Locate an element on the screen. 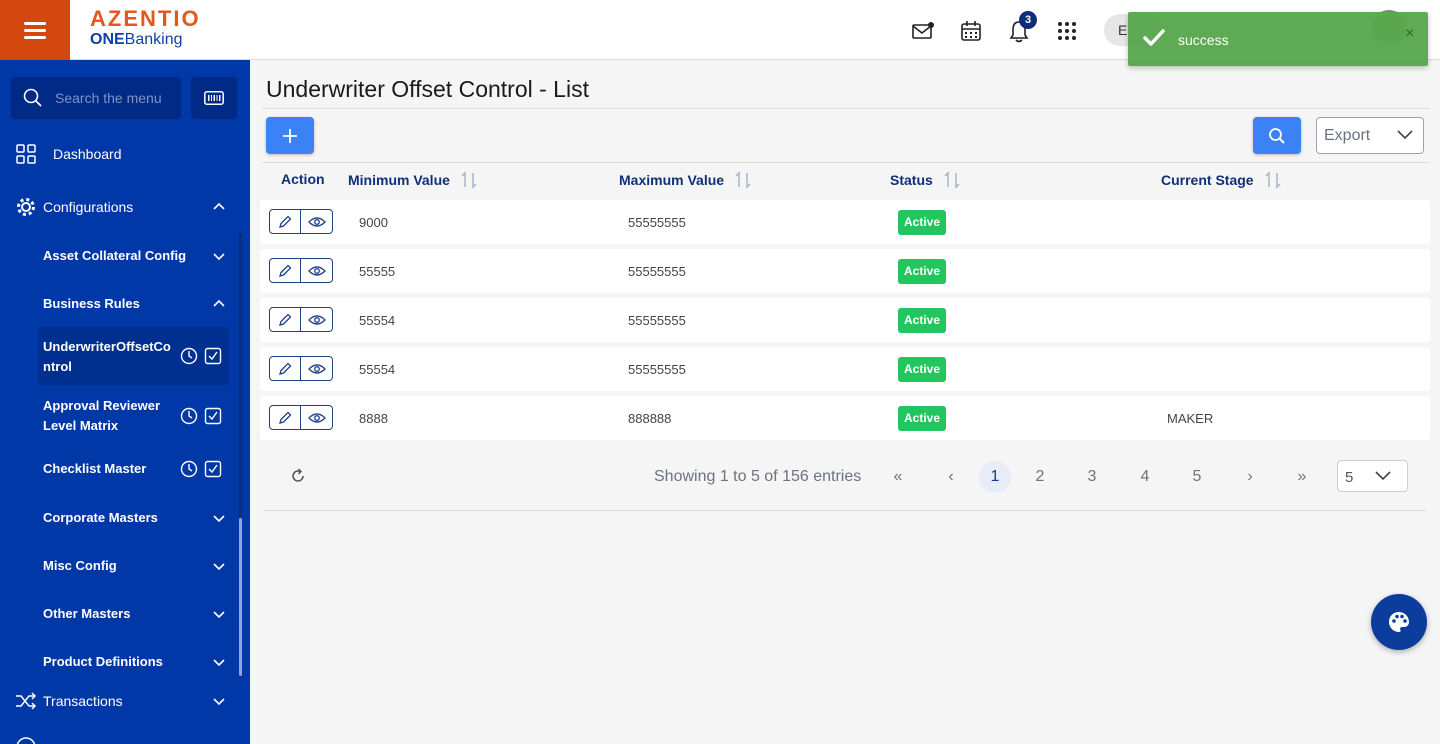  sidebar-item-underwriter-offset-control: UnderwriterOffsetCo ntrol is located at coordinates (120, 357).